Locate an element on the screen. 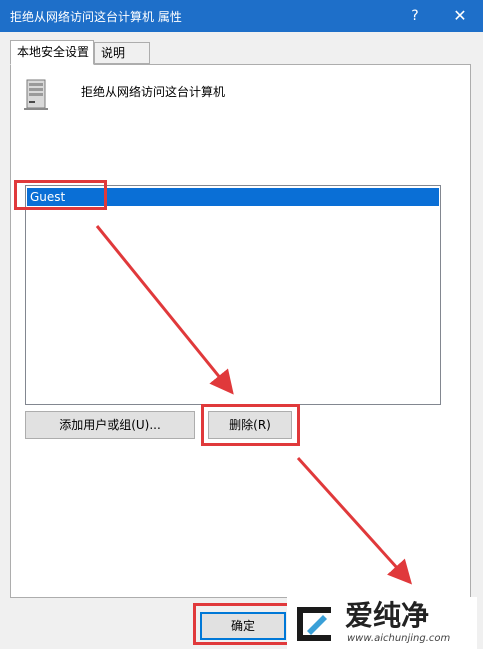 This screenshot has width=483, height=649. server-icon is located at coordinates (36, 94).